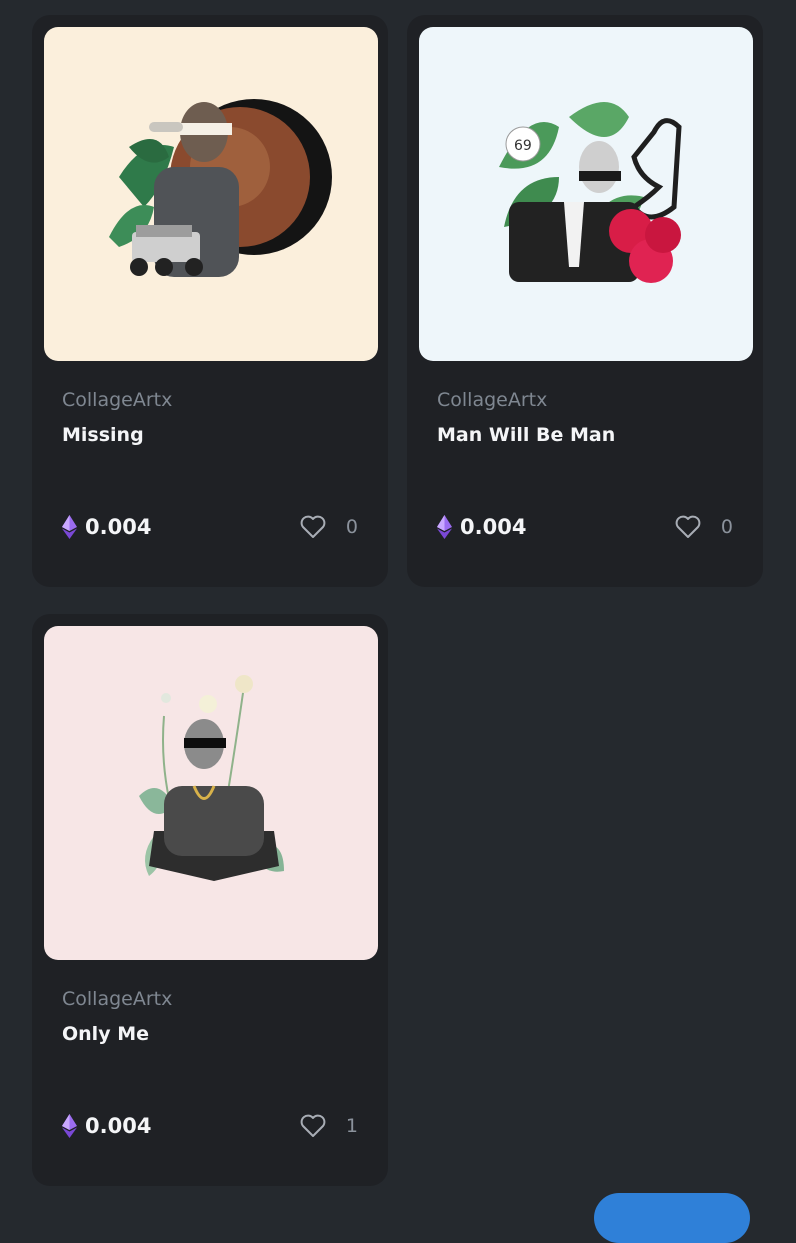 The image size is (796, 1243). Describe the element at coordinates (586, 194) in the screenshot. I see `nft-artwork: 69` at that location.